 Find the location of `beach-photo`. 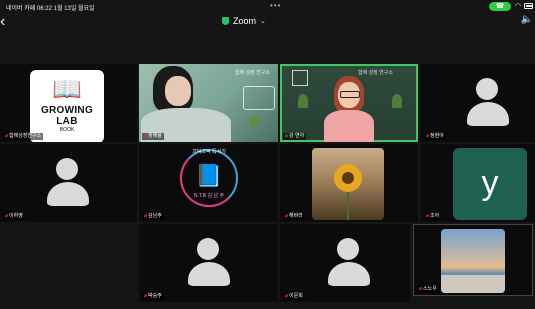

beach-photo is located at coordinates (473, 261).